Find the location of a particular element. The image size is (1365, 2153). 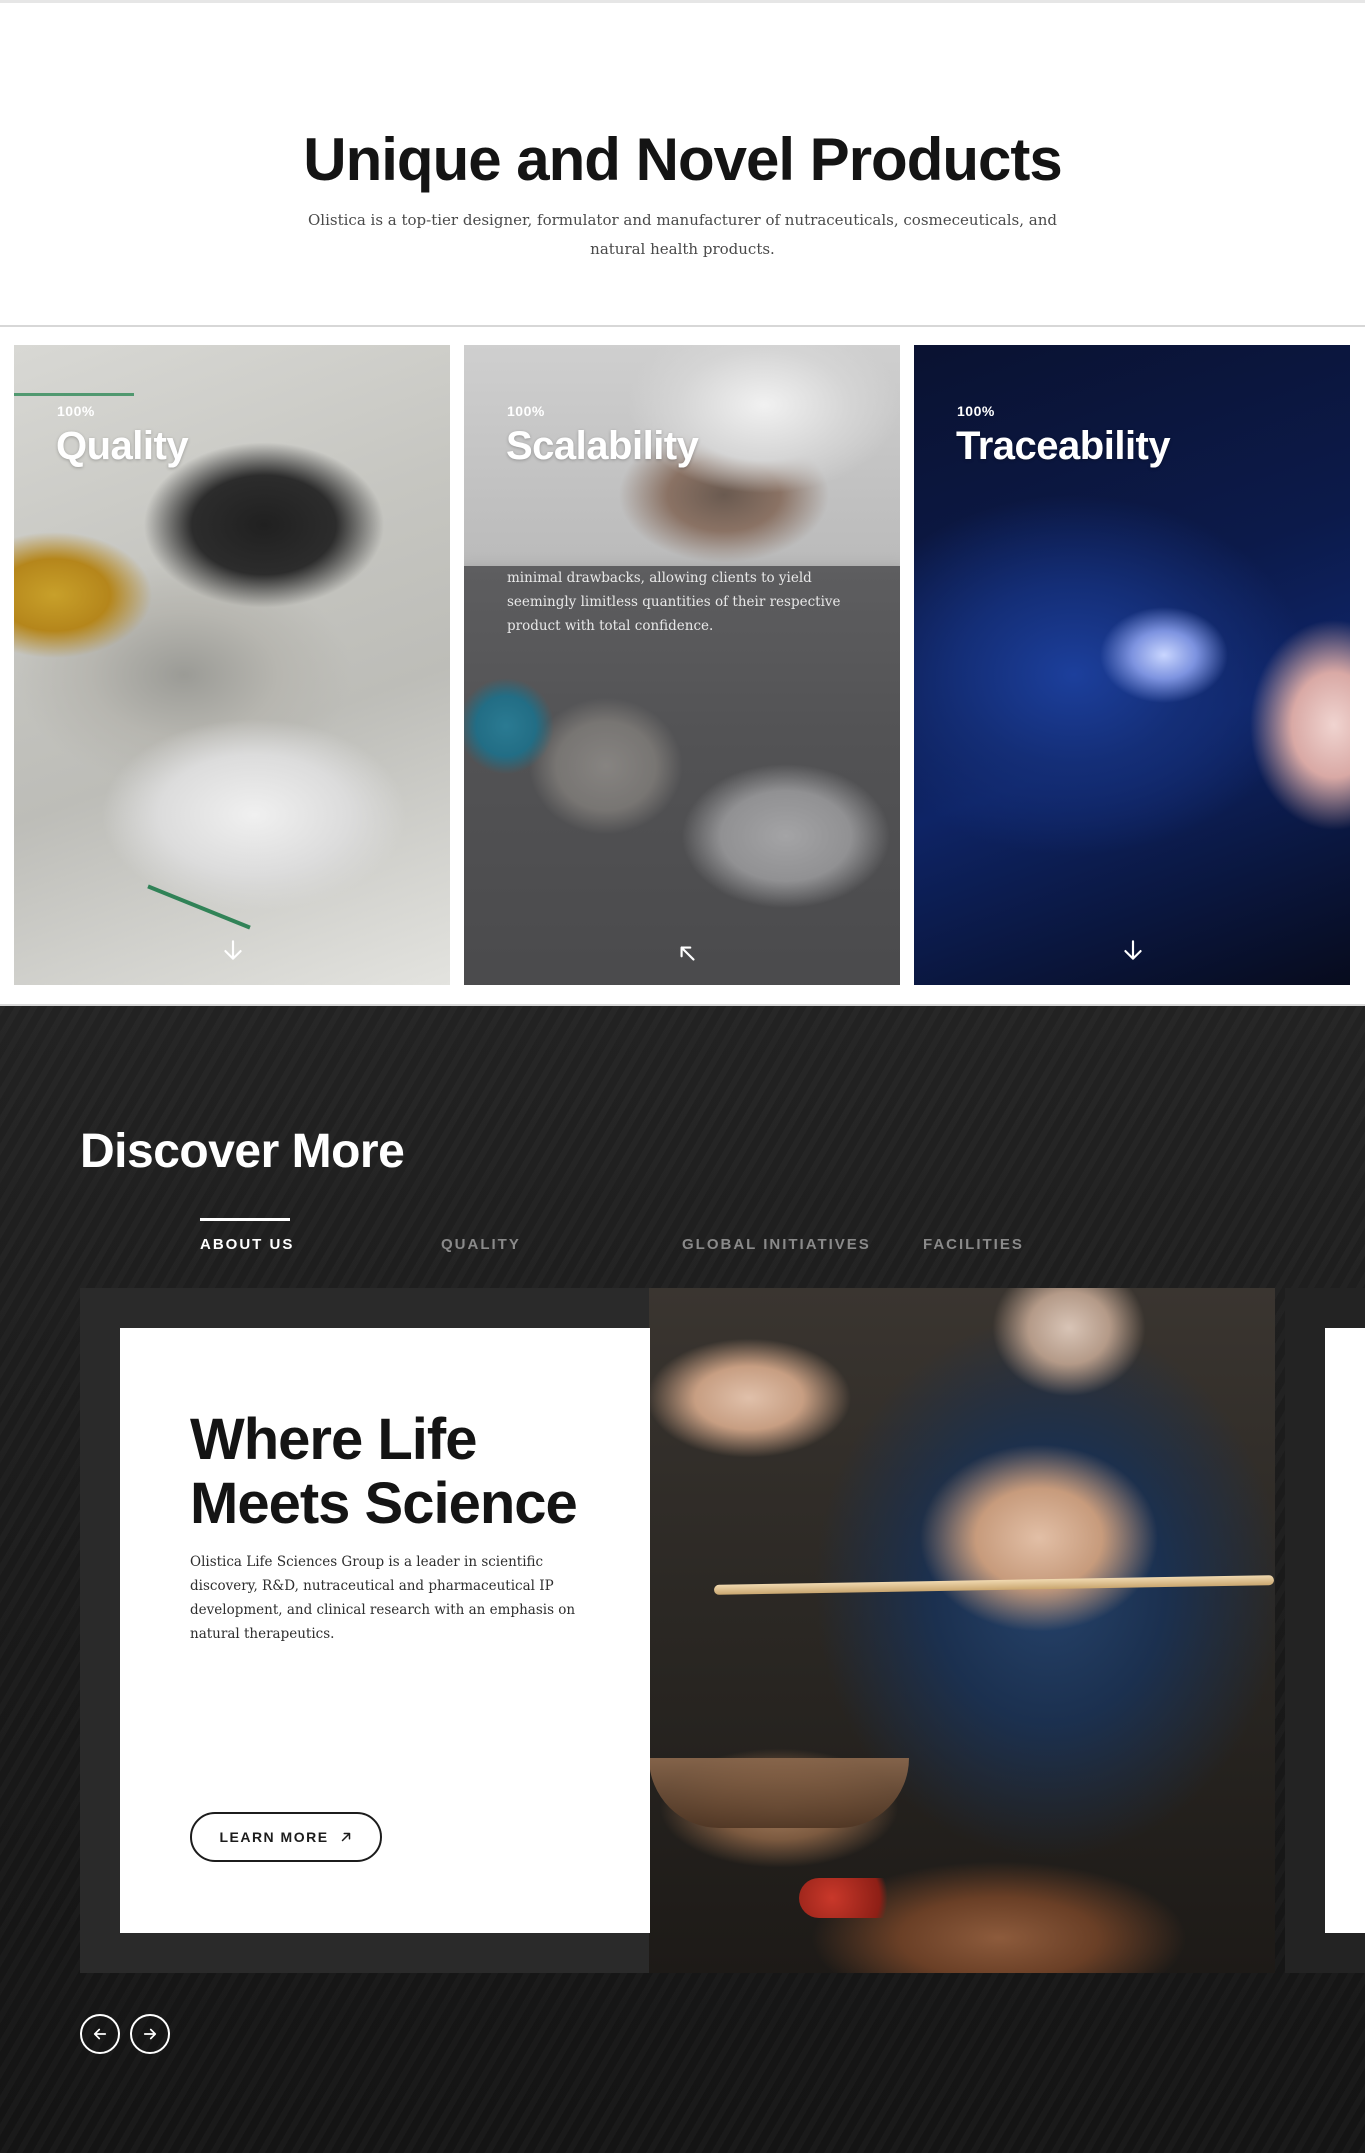

tab-quality: QUALITY is located at coordinates (481, 1244).